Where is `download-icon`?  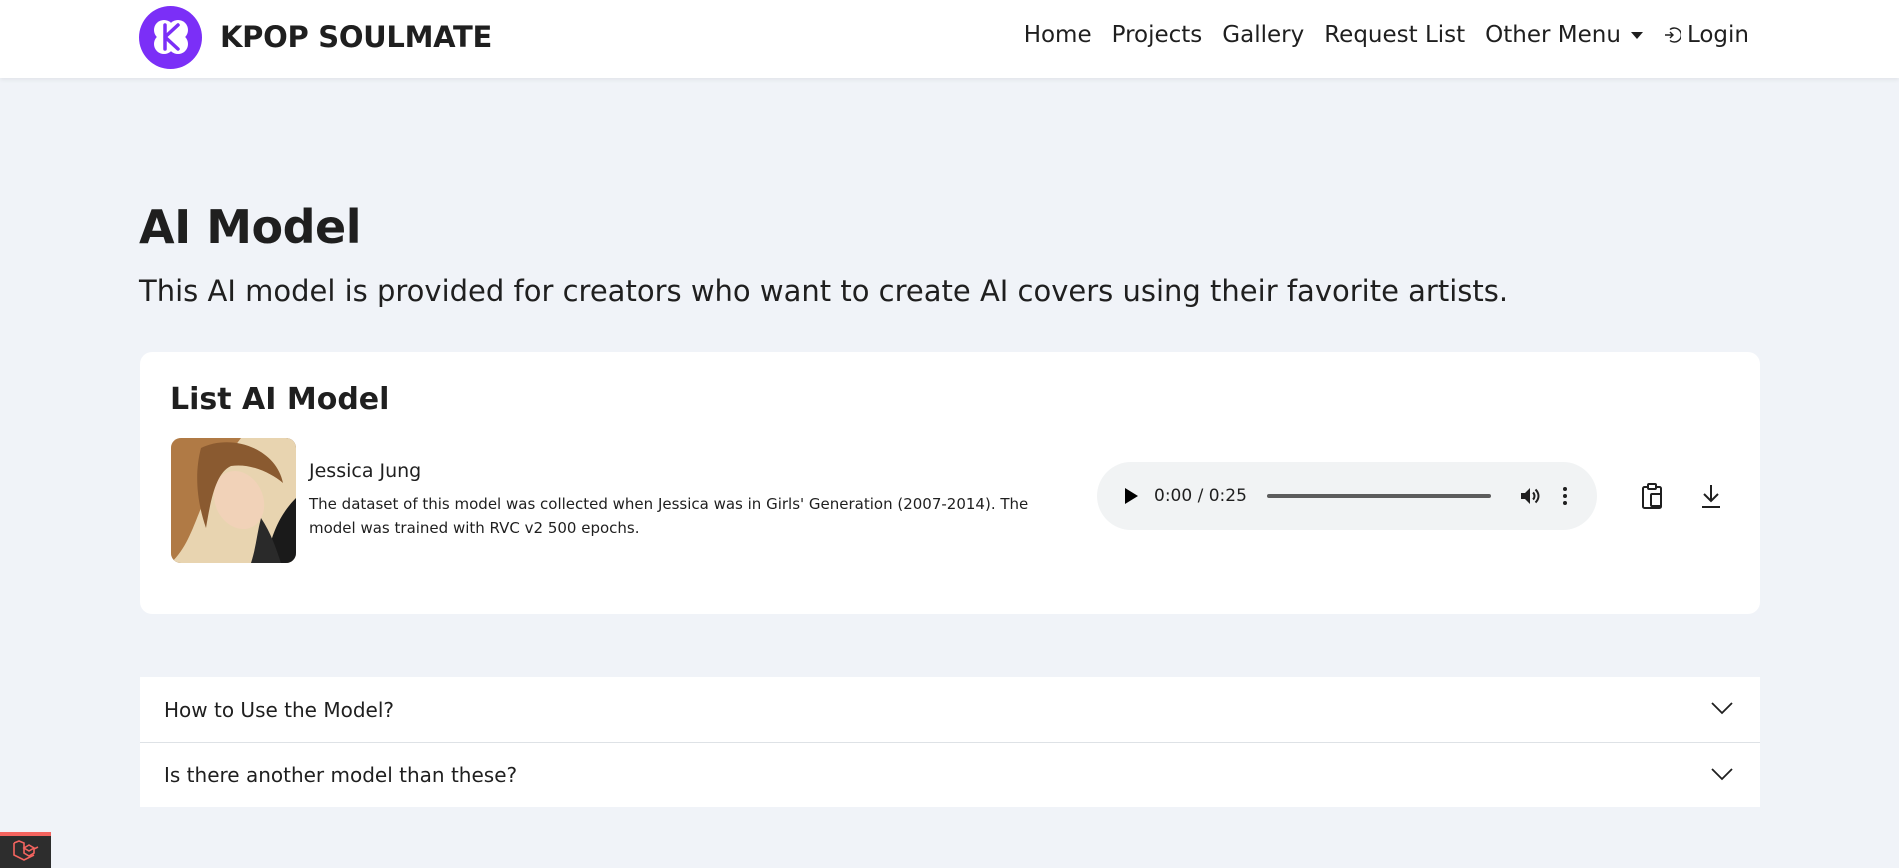 download-icon is located at coordinates (1711, 498).